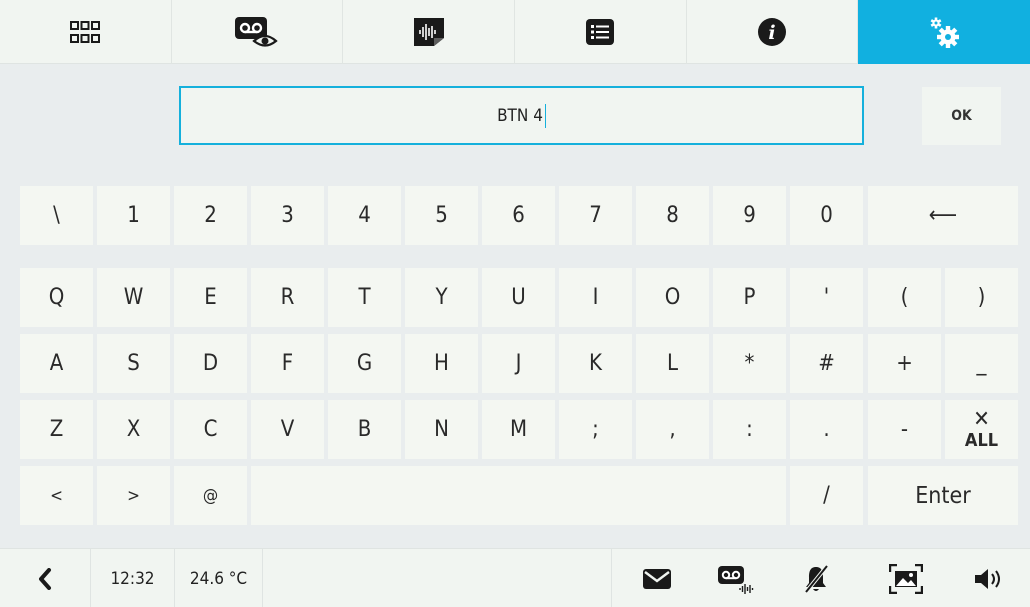  What do you see at coordinates (56, 429) in the screenshot?
I see `key: Z` at bounding box center [56, 429].